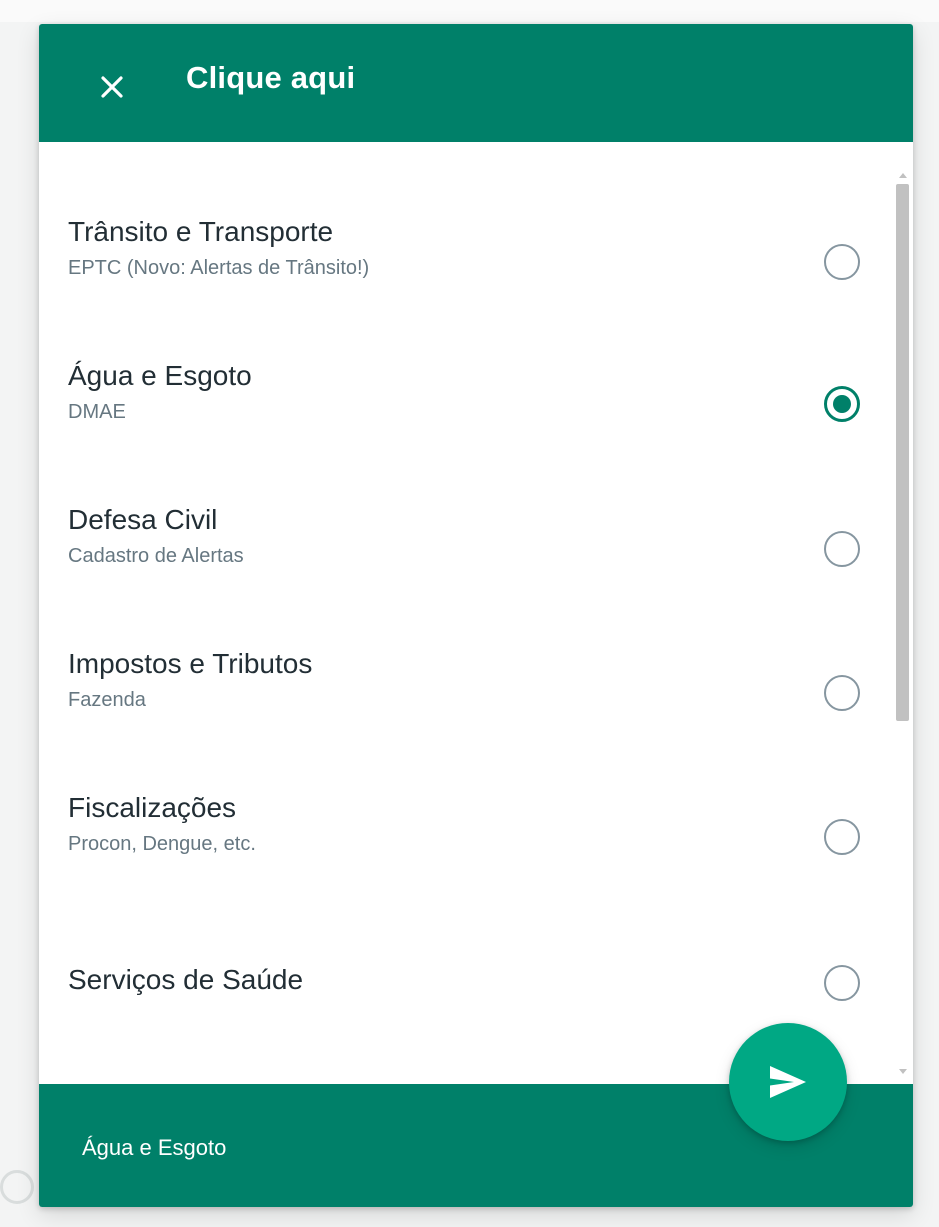  Describe the element at coordinates (842, 837) in the screenshot. I see `radio-fiscalizacoes` at that location.